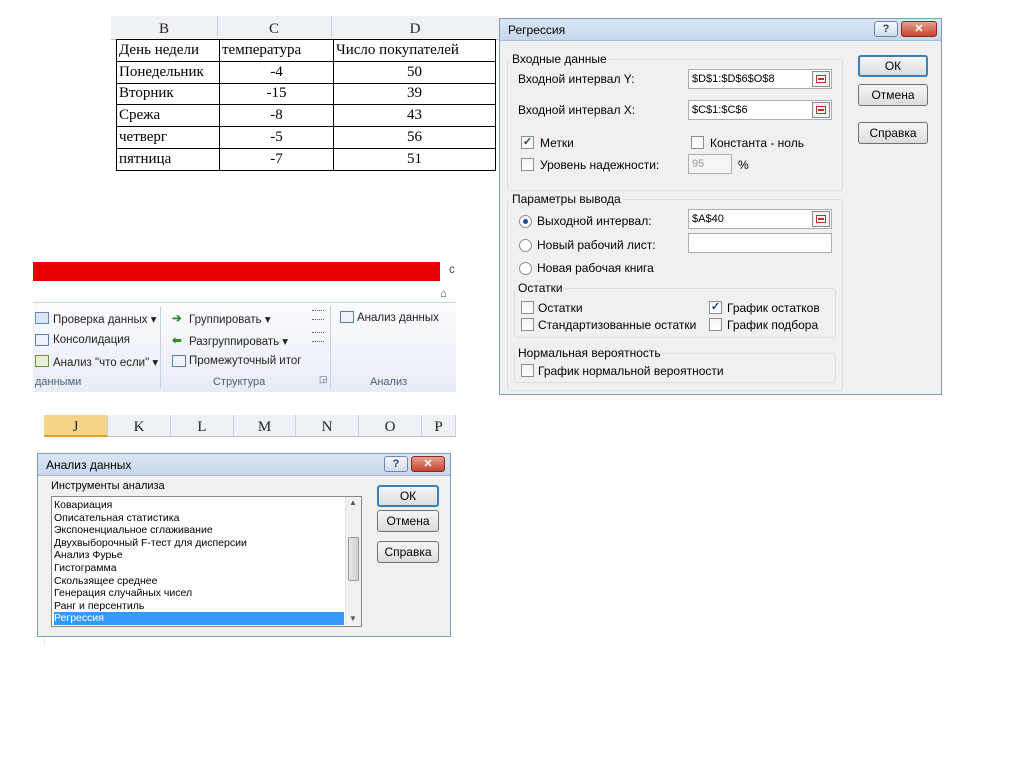 The width and height of the screenshot is (1024, 767). What do you see at coordinates (276, 116) in the screenshot?
I see `table-cell: -8` at bounding box center [276, 116].